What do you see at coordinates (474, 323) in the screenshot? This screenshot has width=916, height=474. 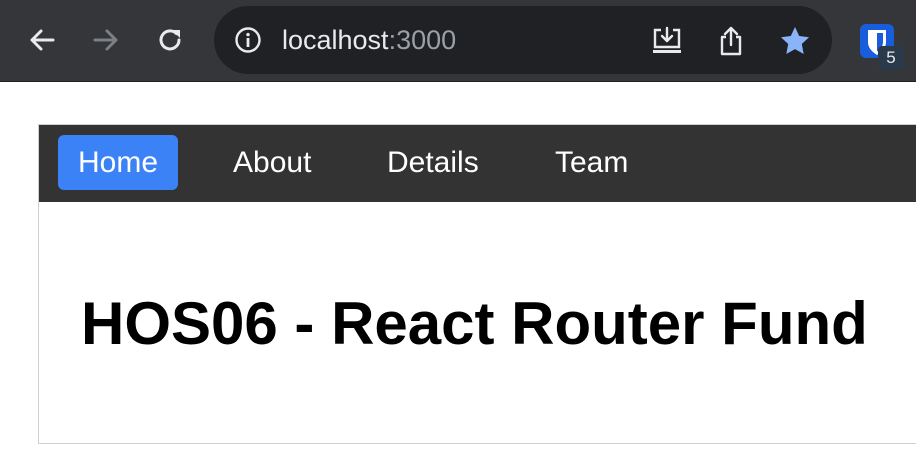 I see `page-title: HOS06 - React Router Fund` at bounding box center [474, 323].